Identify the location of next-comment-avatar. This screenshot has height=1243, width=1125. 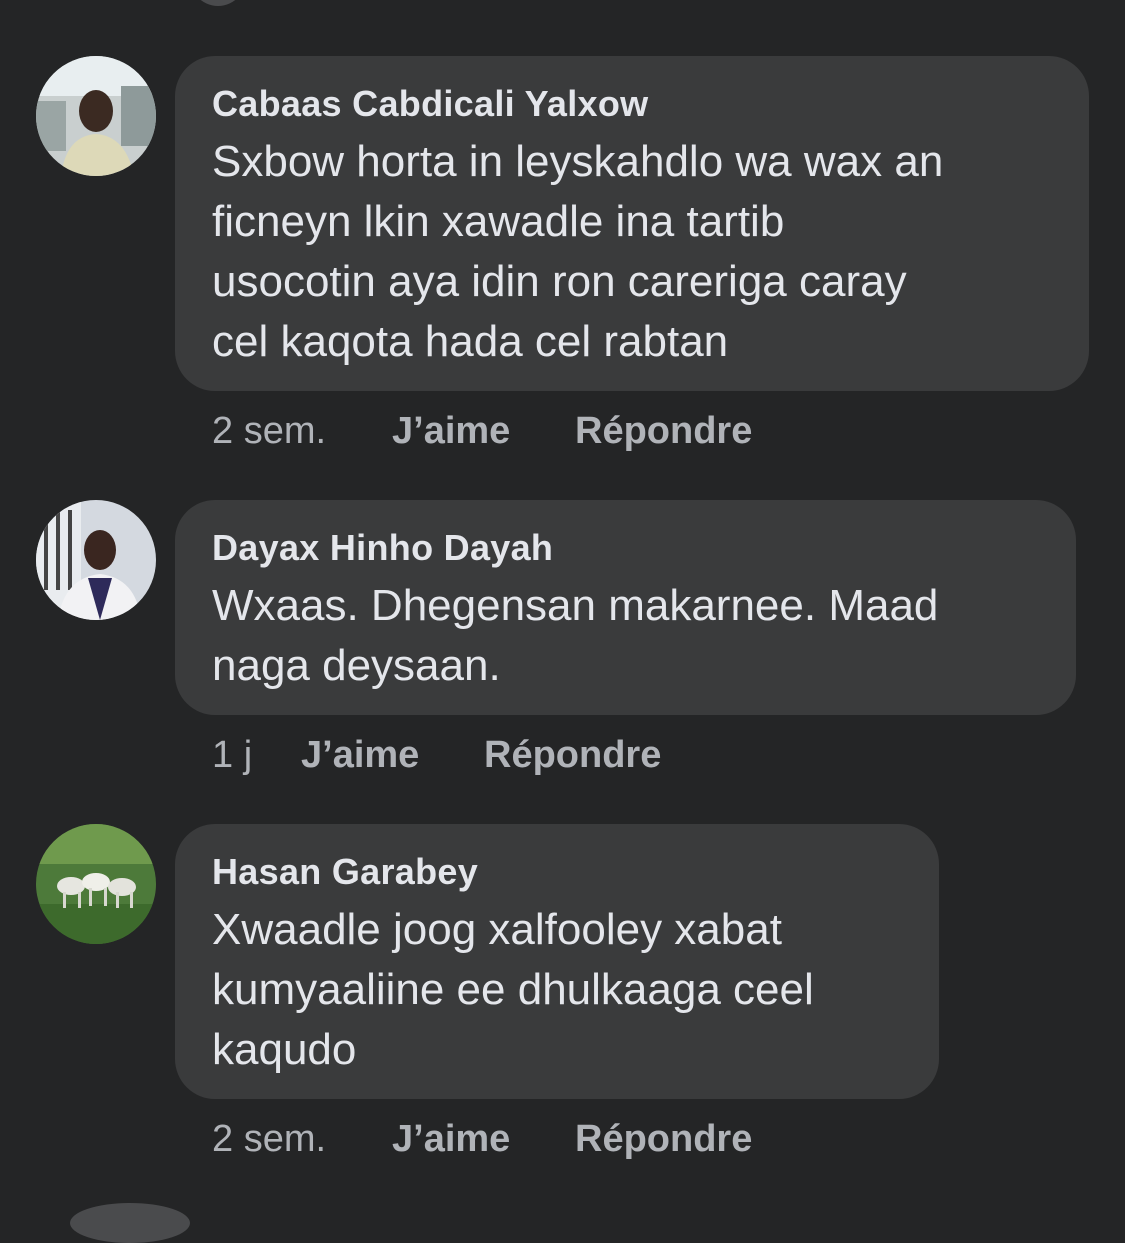
(130, 1223).